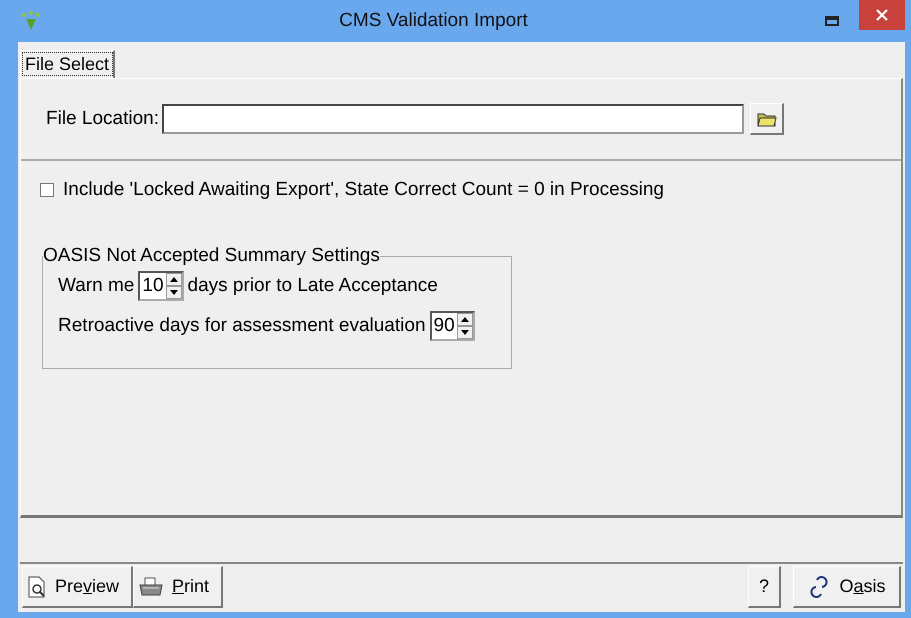 The image size is (911, 618). What do you see at coordinates (96, 286) in the screenshot?
I see `field-label: Warn me` at bounding box center [96, 286].